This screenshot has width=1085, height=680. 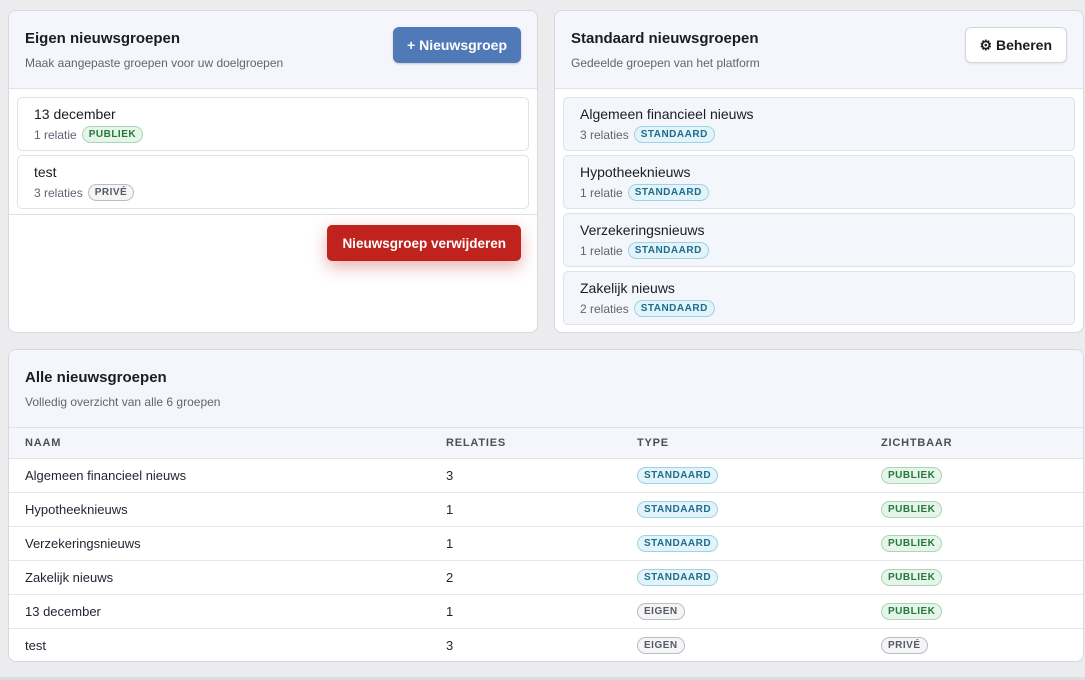 I want to click on cell-name: Algemeen financieel nieuws, so click(x=219, y=475).